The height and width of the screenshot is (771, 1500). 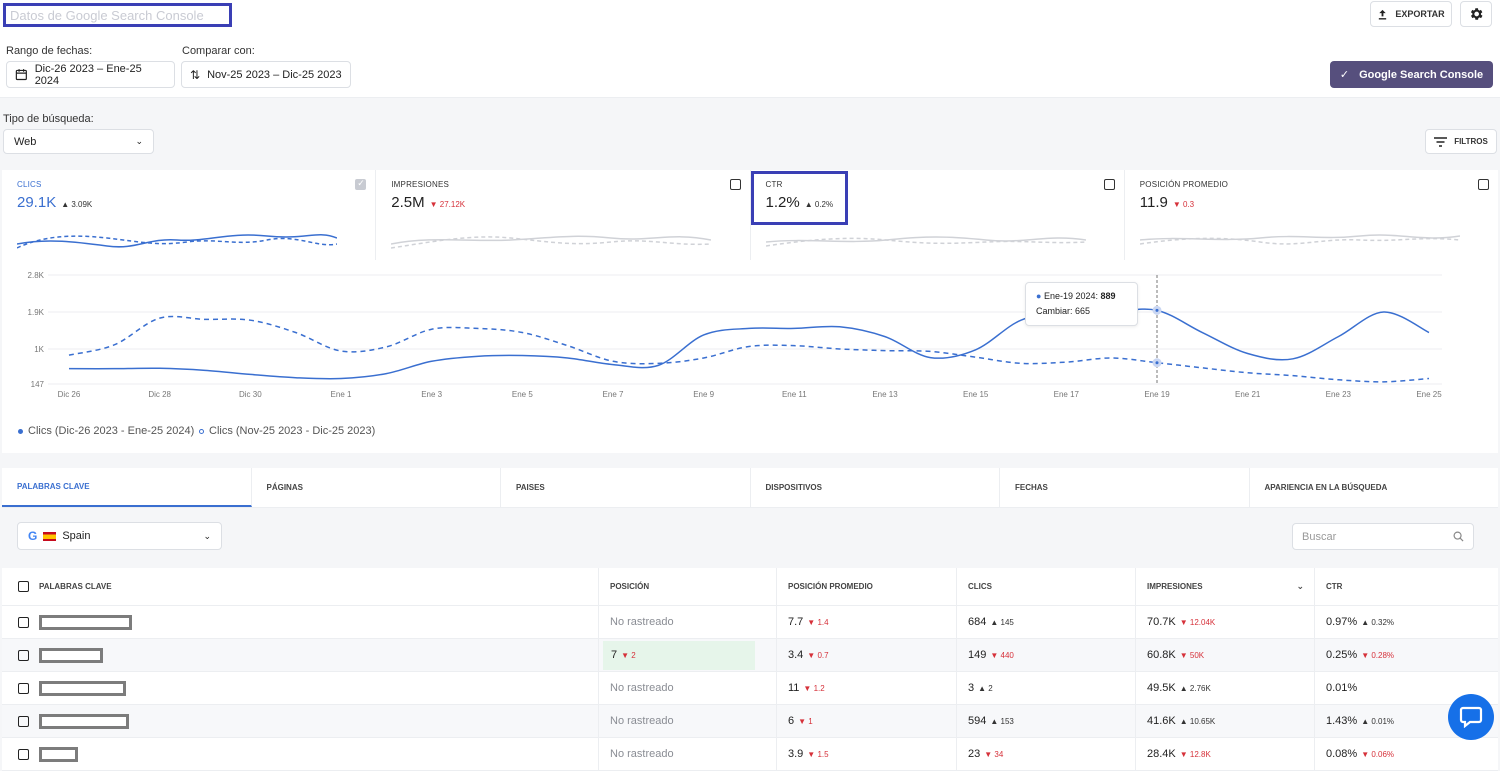 What do you see at coordinates (1197, 622) in the screenshot?
I see `delta: ▼ 12.04K` at bounding box center [1197, 622].